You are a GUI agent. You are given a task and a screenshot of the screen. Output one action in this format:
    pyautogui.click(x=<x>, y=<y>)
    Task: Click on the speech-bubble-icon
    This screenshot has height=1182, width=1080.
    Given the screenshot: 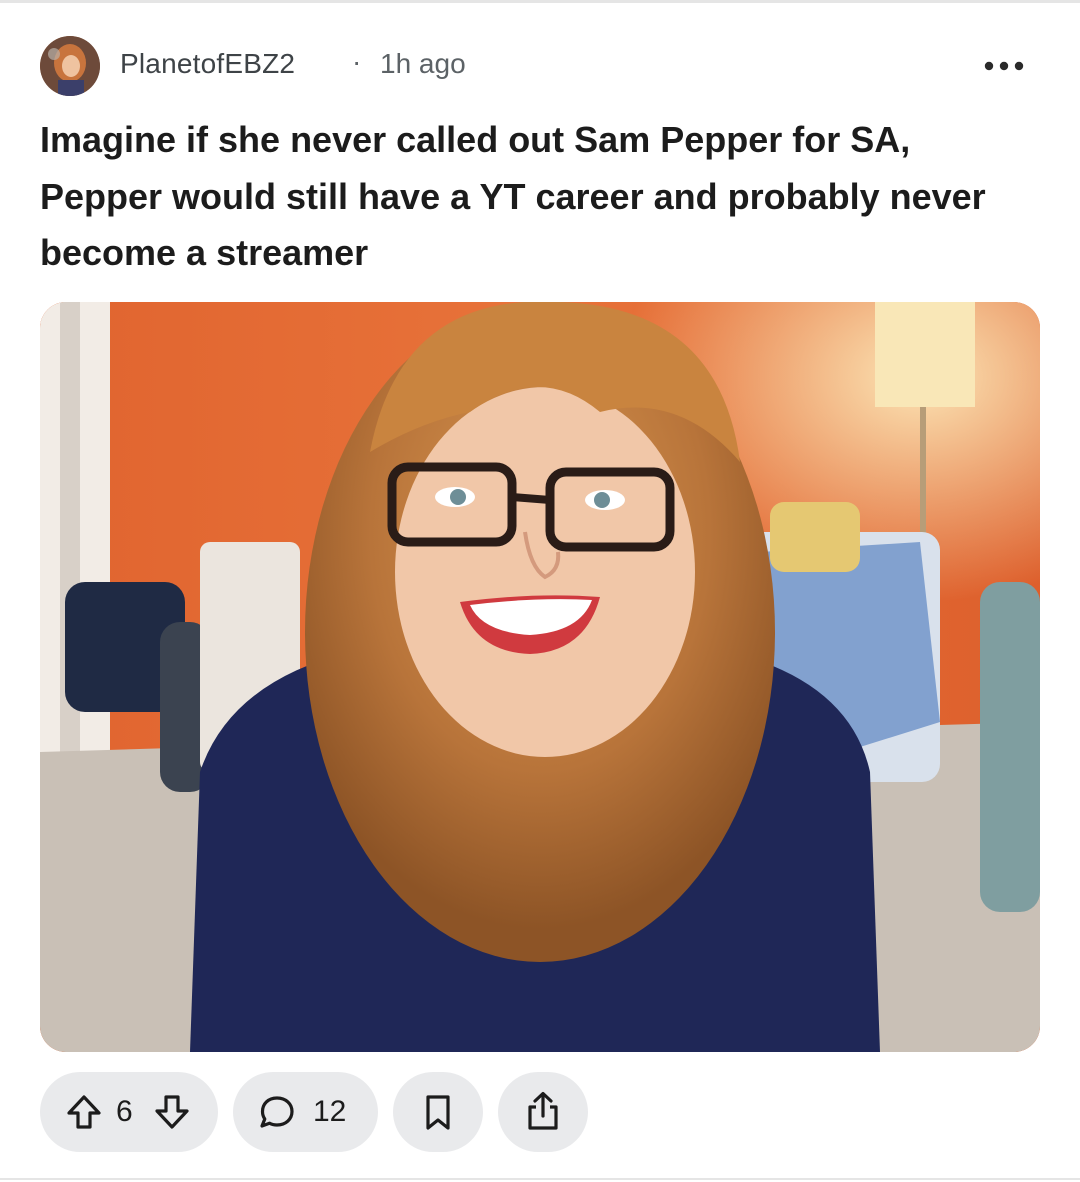 What is the action you would take?
    pyautogui.click(x=277, y=1112)
    